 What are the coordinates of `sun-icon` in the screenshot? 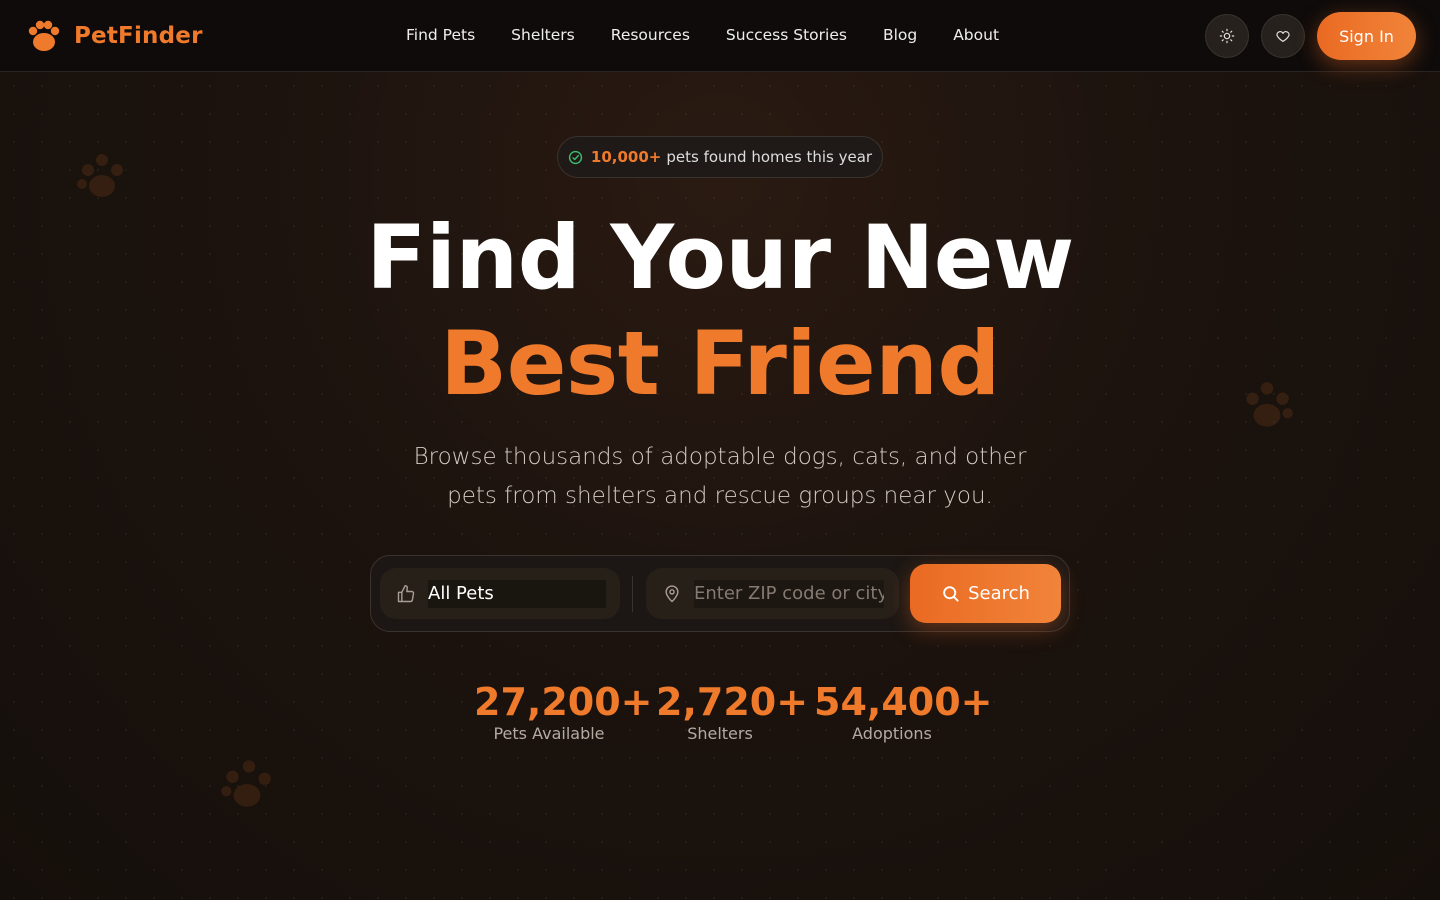 It's located at (1227, 36).